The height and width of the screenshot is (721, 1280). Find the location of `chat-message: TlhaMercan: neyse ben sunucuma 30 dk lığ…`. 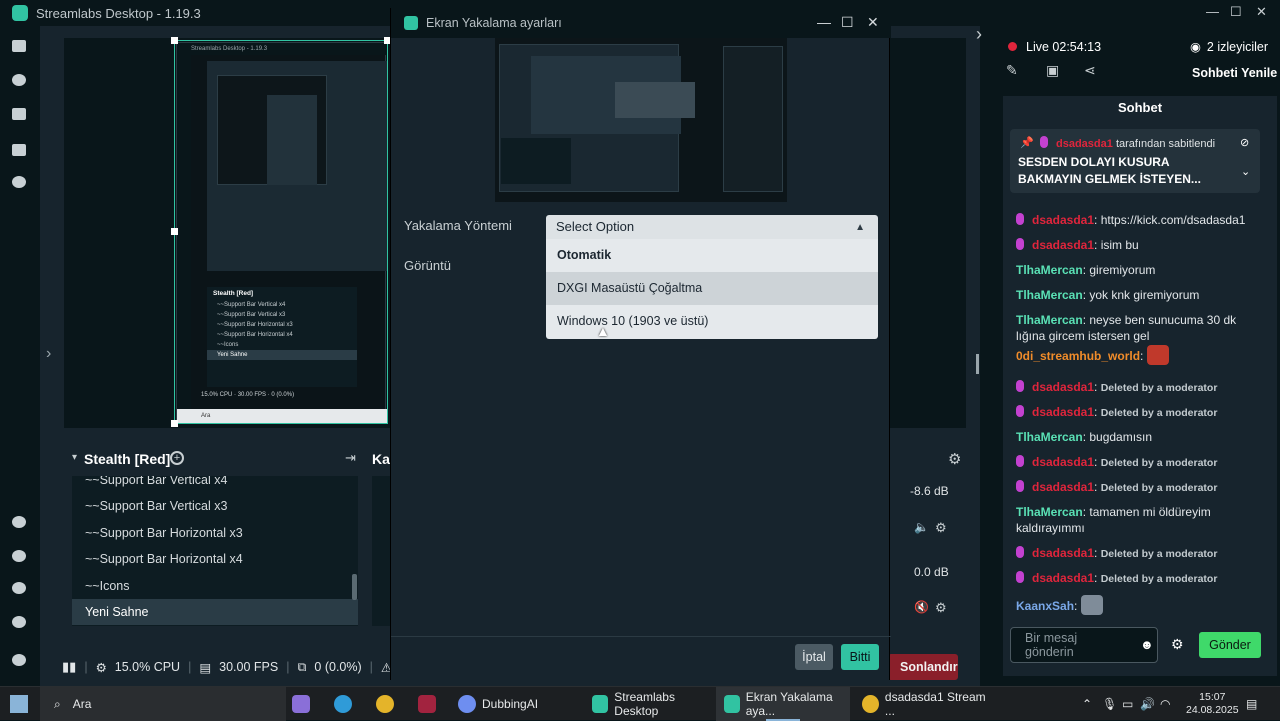

chat-message: TlhaMercan: neyse ben sunucuma 30 dk lığ… is located at coordinates (1126, 328).